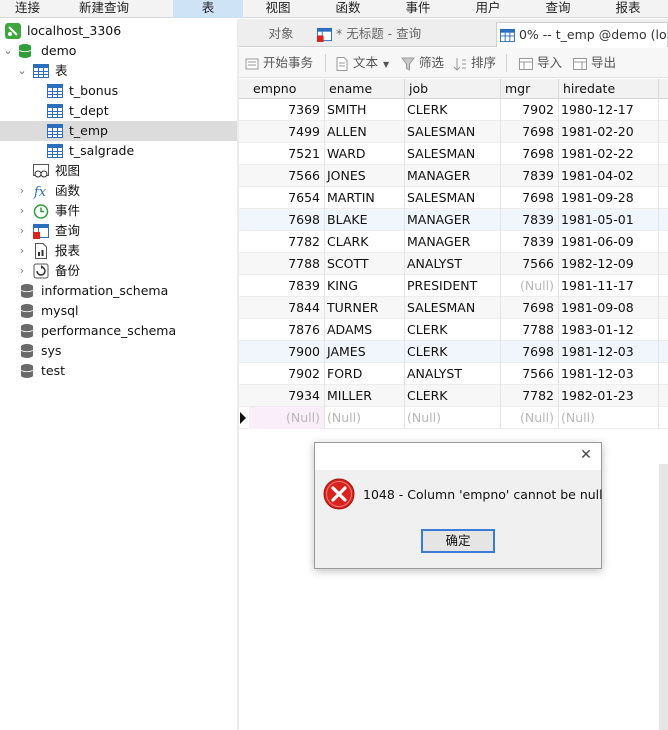 The height and width of the screenshot is (730, 668). I want to click on cell-ename: MARTIN, so click(365, 198).